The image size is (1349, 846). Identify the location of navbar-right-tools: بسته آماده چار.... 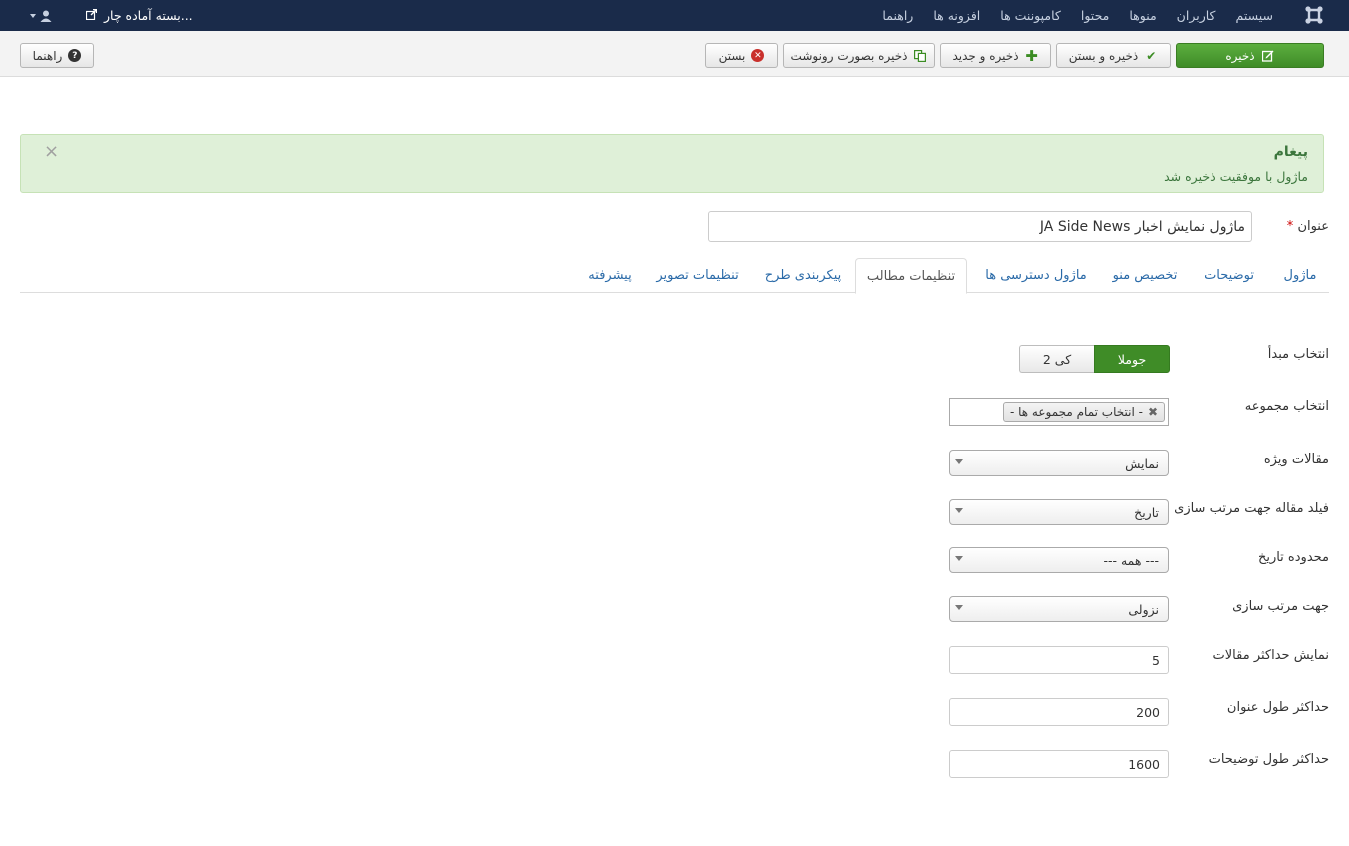
(111, 15).